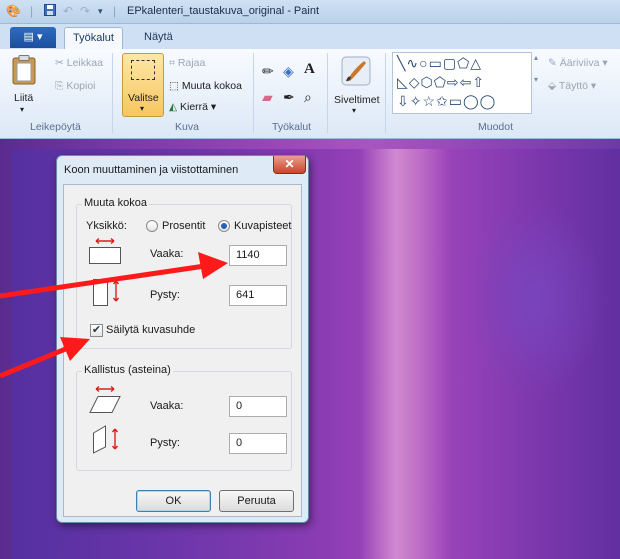 The image size is (620, 559). What do you see at coordinates (142, 108) in the screenshot?
I see `select-dropdown-icon: ▾` at bounding box center [142, 108].